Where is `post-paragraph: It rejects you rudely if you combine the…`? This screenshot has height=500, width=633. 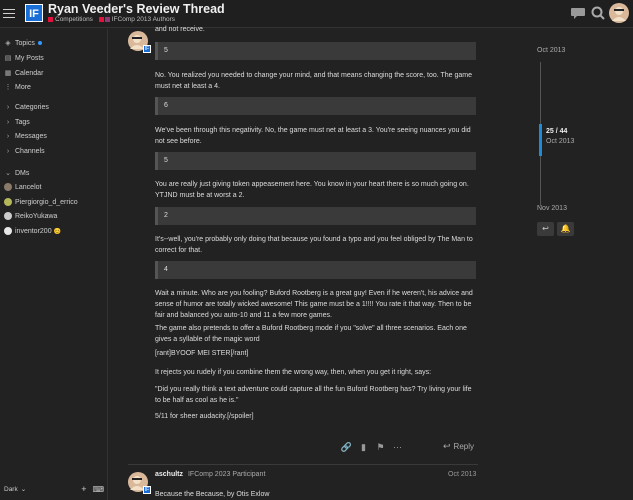
post-paragraph: It rejects you rudely if you combine the… is located at coordinates (293, 372).